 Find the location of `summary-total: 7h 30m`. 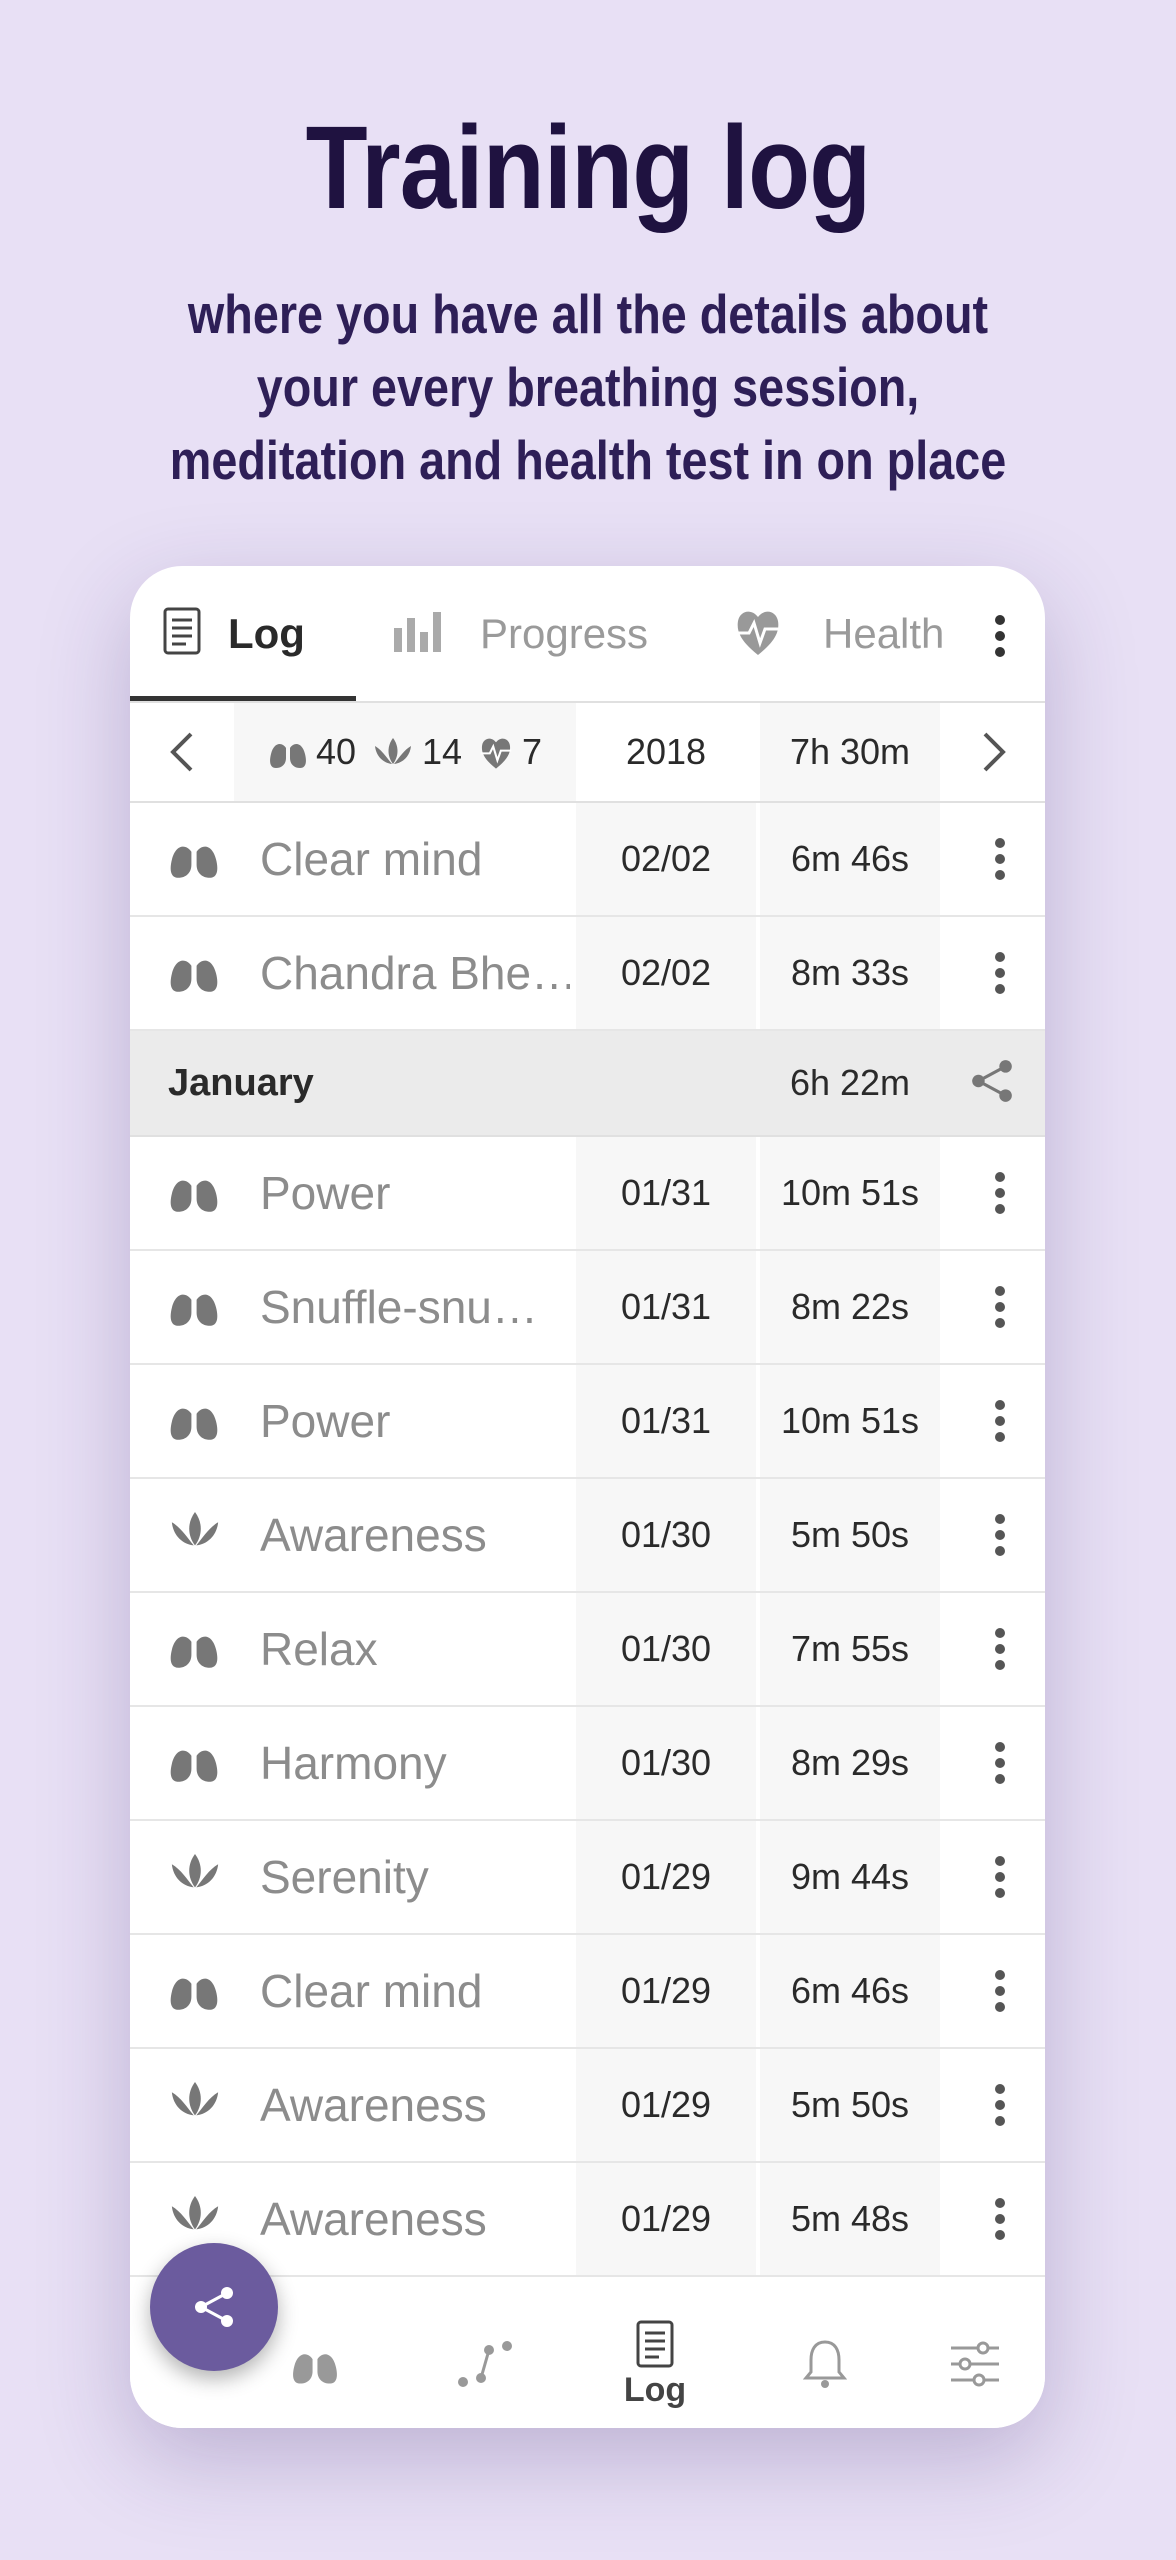

summary-total: 7h 30m is located at coordinates (850, 752).